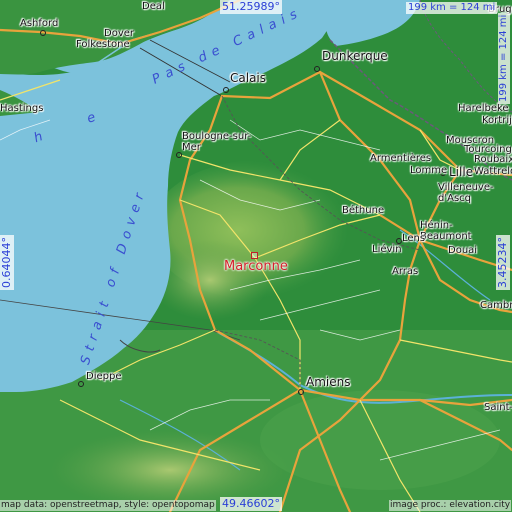 This screenshot has width=512, height=512. Describe the element at coordinates (81, 384) in the screenshot. I see `city-dot-dieppe` at that location.